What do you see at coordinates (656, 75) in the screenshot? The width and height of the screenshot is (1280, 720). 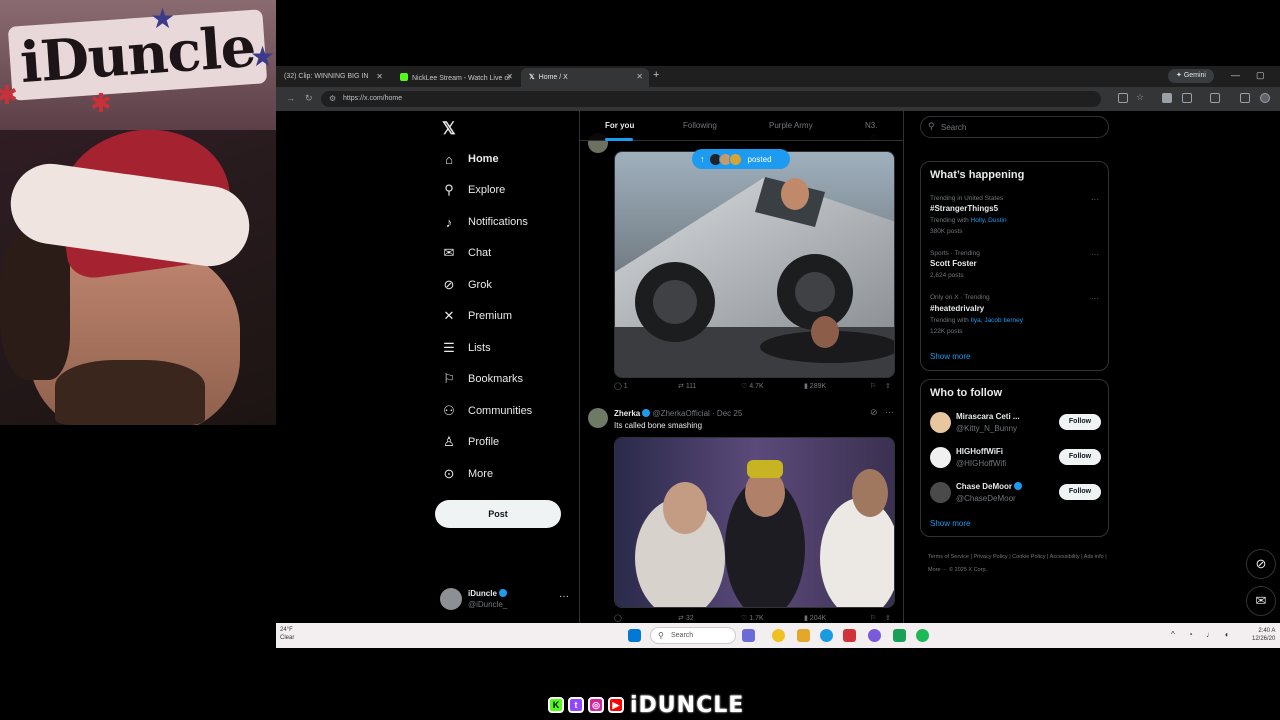 I see `new-tab-button: +` at bounding box center [656, 75].